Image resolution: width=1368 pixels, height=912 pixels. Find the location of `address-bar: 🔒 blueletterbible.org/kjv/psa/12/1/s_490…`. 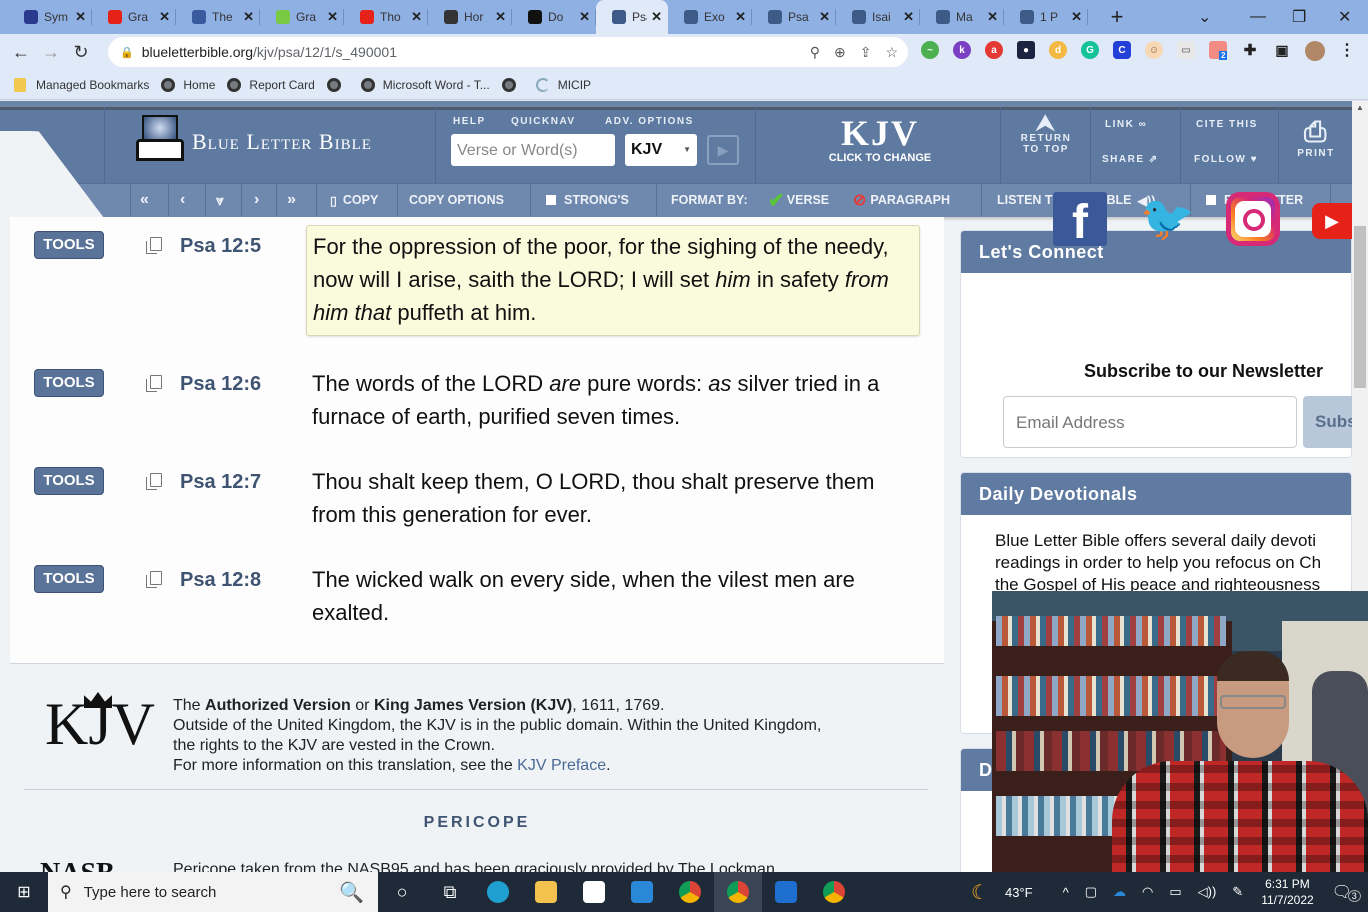

address-bar: 🔒 blueletterbible.org/kjv/psa/12/1/s_490… is located at coordinates (508, 52).